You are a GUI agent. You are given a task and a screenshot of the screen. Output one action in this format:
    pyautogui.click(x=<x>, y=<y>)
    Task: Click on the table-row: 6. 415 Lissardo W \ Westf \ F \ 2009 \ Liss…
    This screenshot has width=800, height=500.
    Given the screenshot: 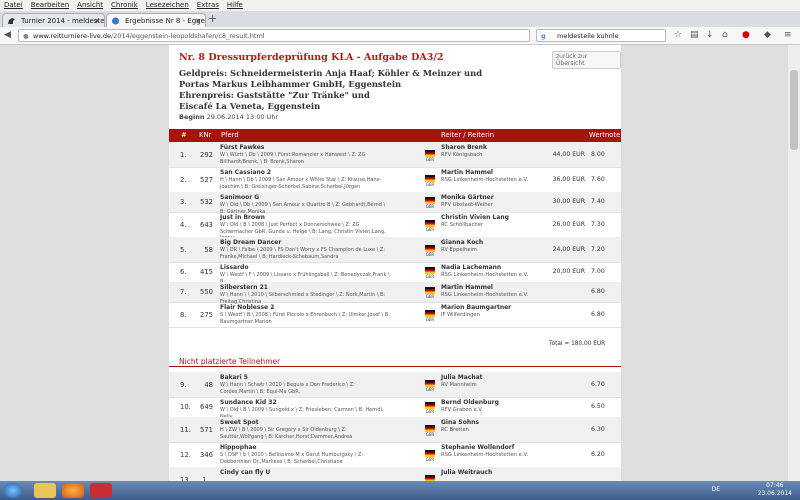 What is the action you would take?
    pyautogui.click(x=395, y=273)
    